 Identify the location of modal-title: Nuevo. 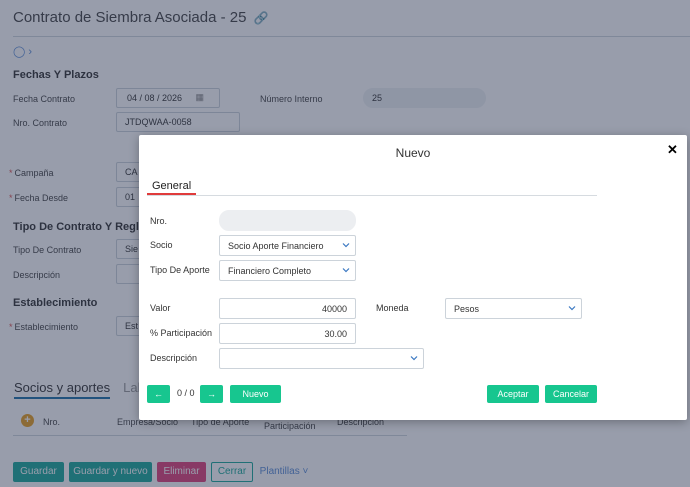
(413, 153).